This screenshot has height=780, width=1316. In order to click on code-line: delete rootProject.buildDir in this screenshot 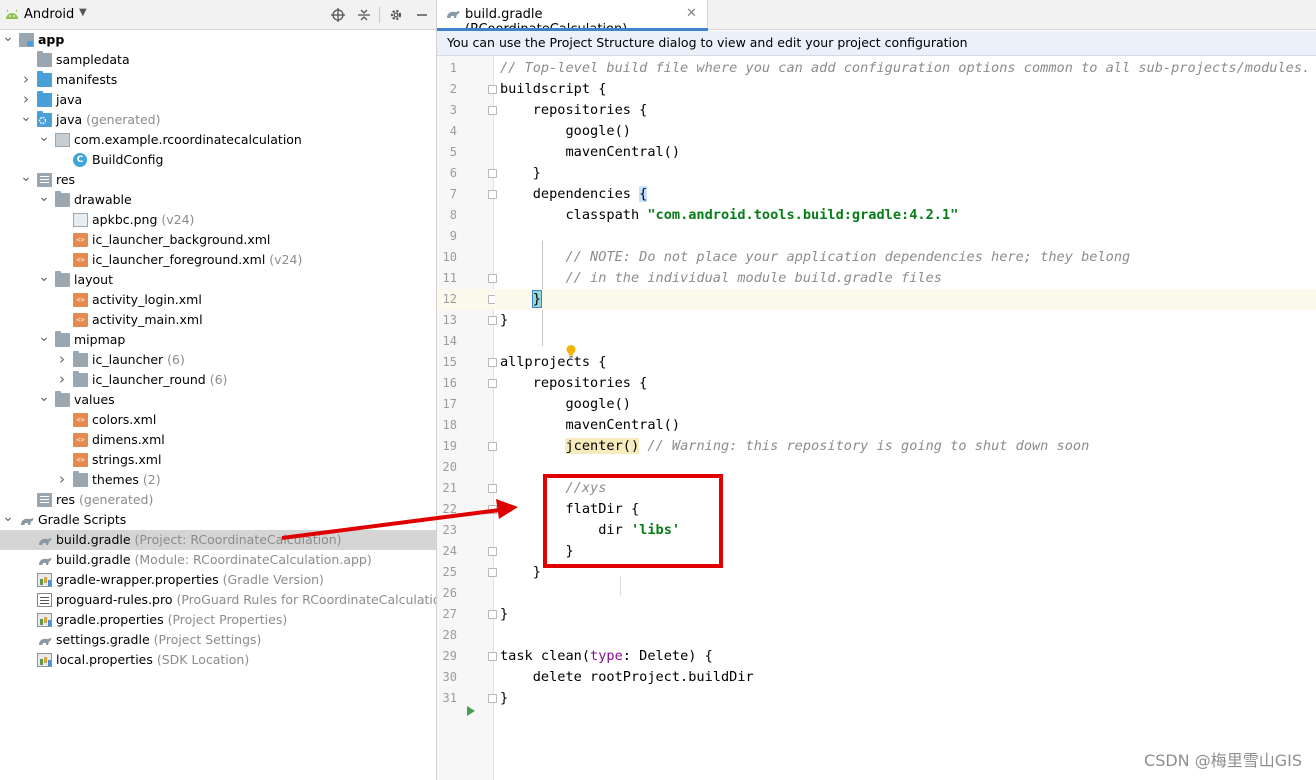, I will do `click(905, 677)`.